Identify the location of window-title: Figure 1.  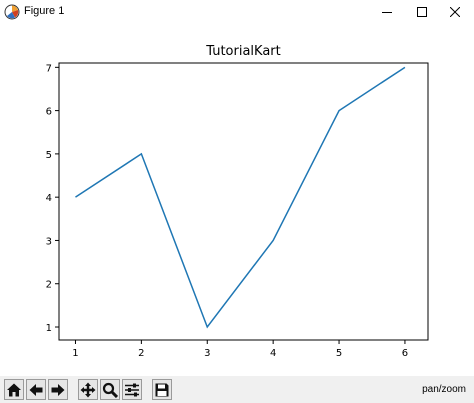
(44, 11).